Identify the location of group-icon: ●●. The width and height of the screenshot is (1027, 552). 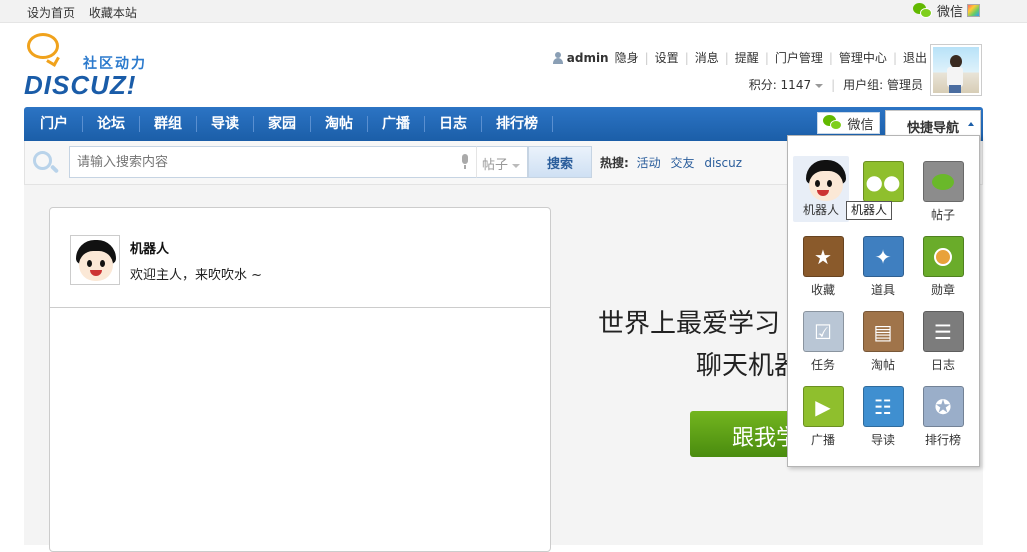
(883, 181).